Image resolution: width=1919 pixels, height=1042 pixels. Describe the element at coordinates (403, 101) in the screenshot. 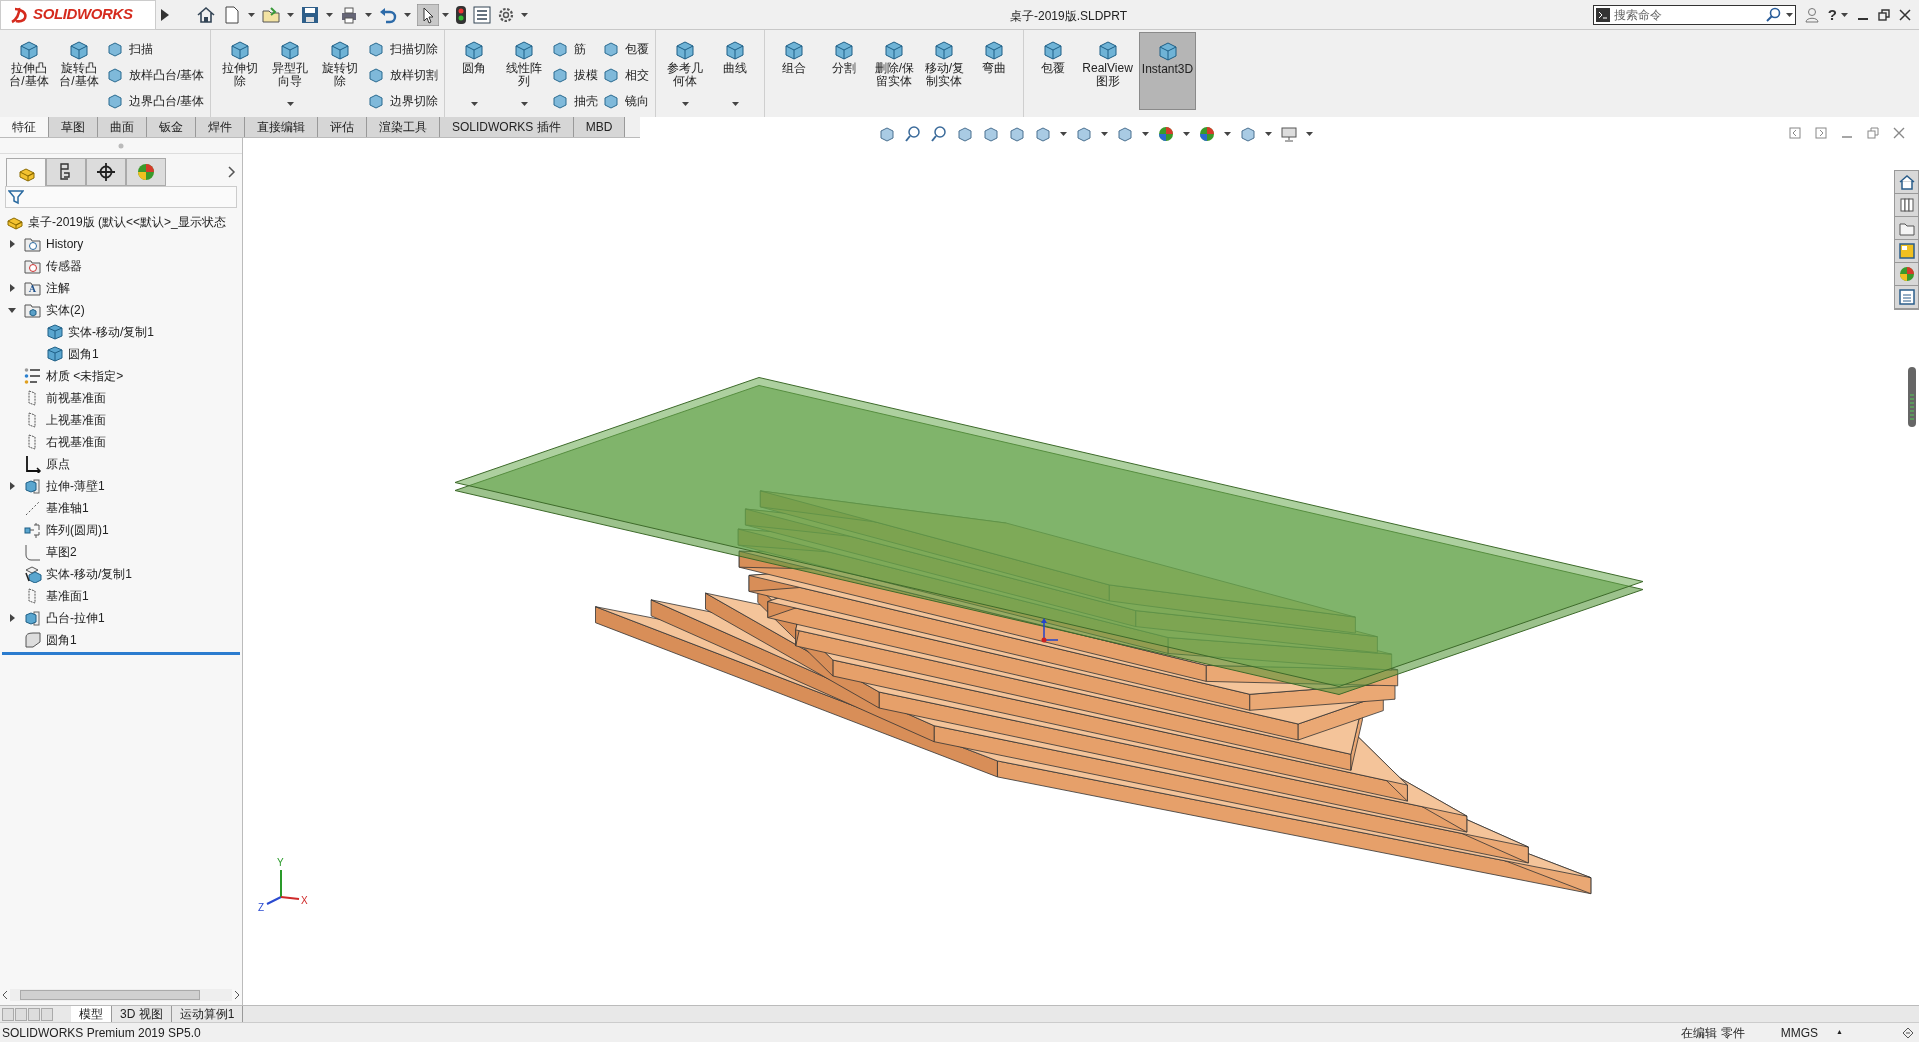

I see `tool-button: 边界切除` at that location.